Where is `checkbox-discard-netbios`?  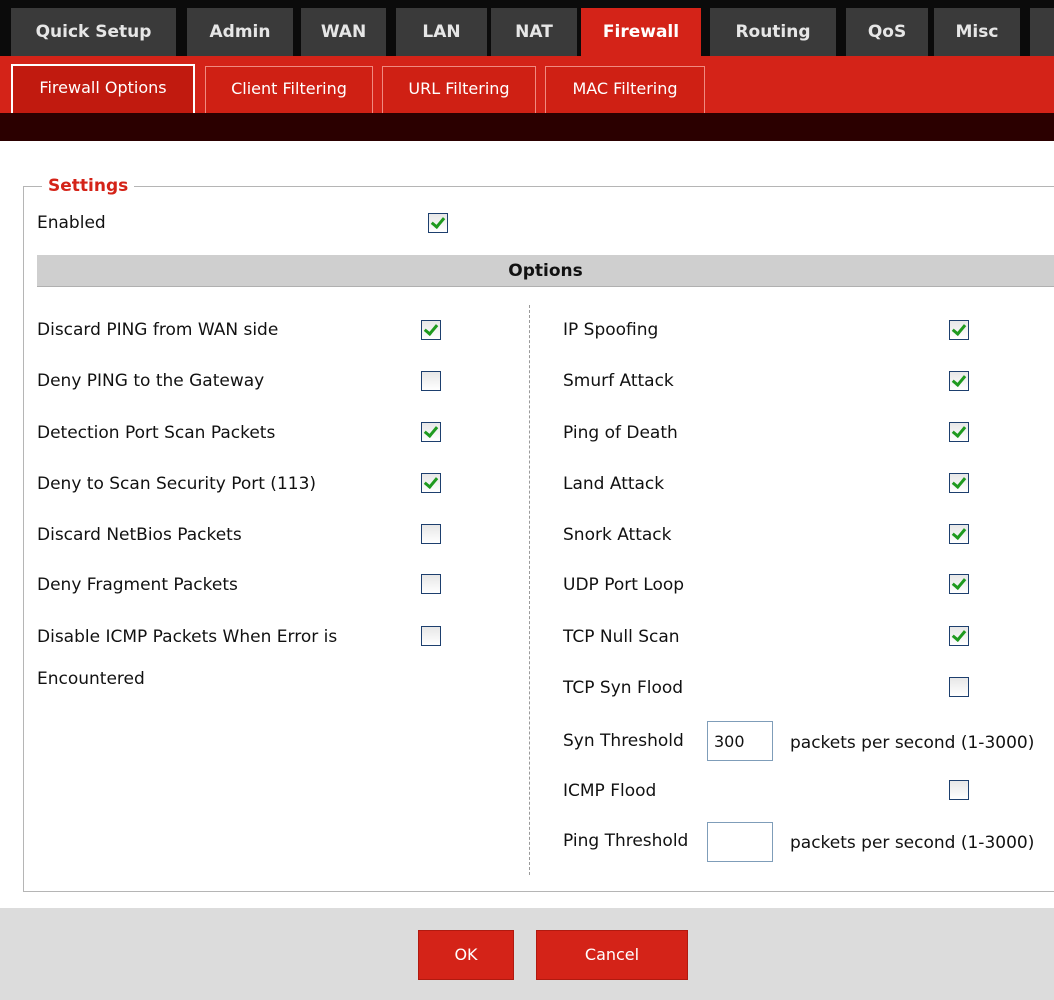
checkbox-discard-netbios is located at coordinates (431, 534).